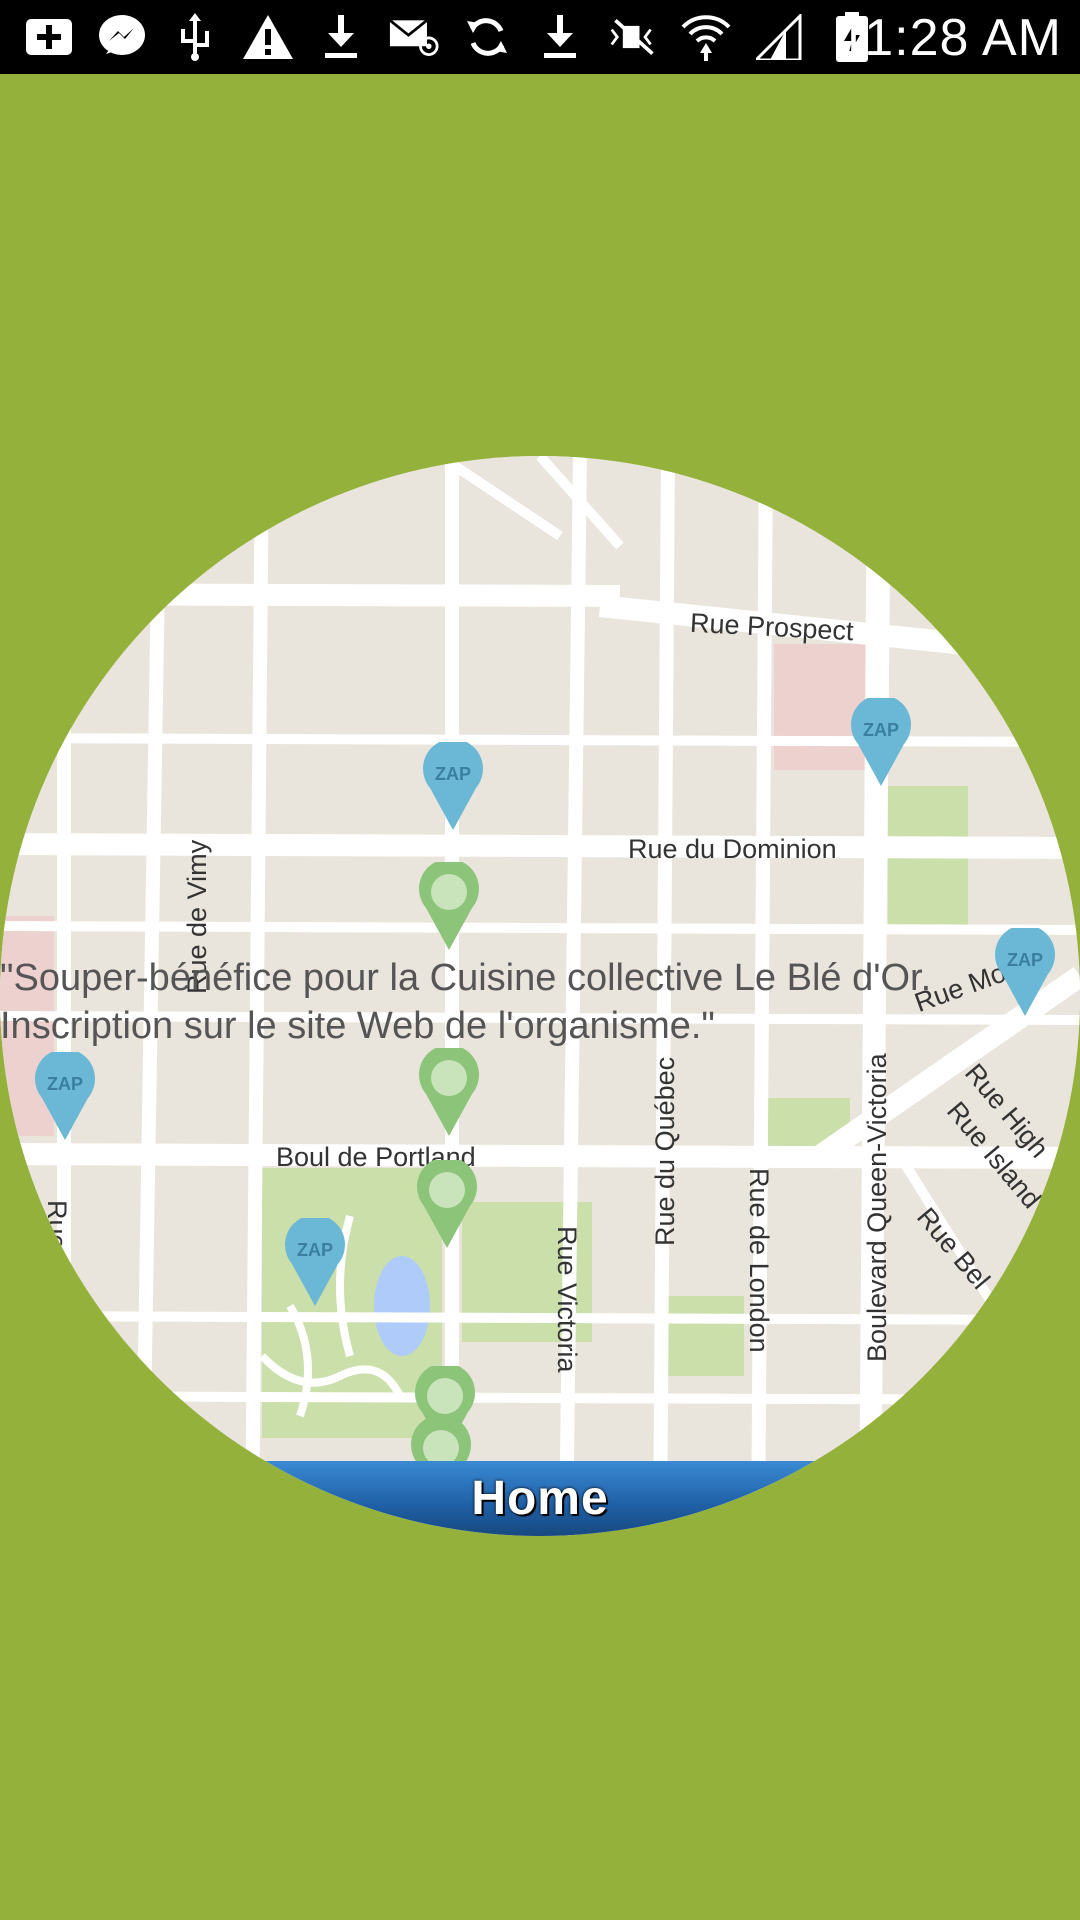  I want to click on street-label-quebec: Rue du Québec, so click(665, 1151).